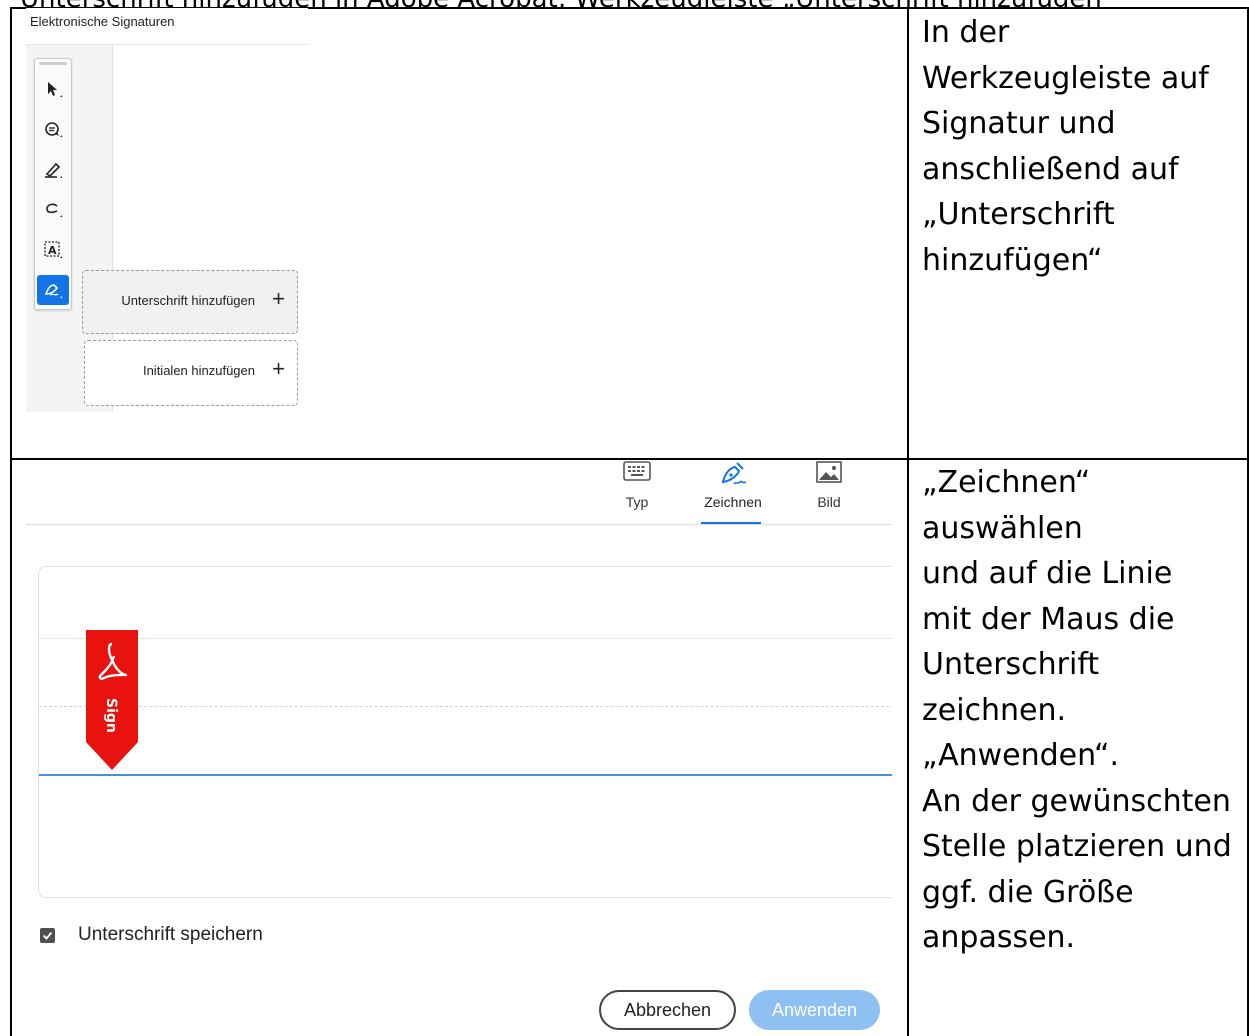 Image resolution: width=1249 pixels, height=1036 pixels. I want to click on sign-tag-label: Sign, so click(111, 715).